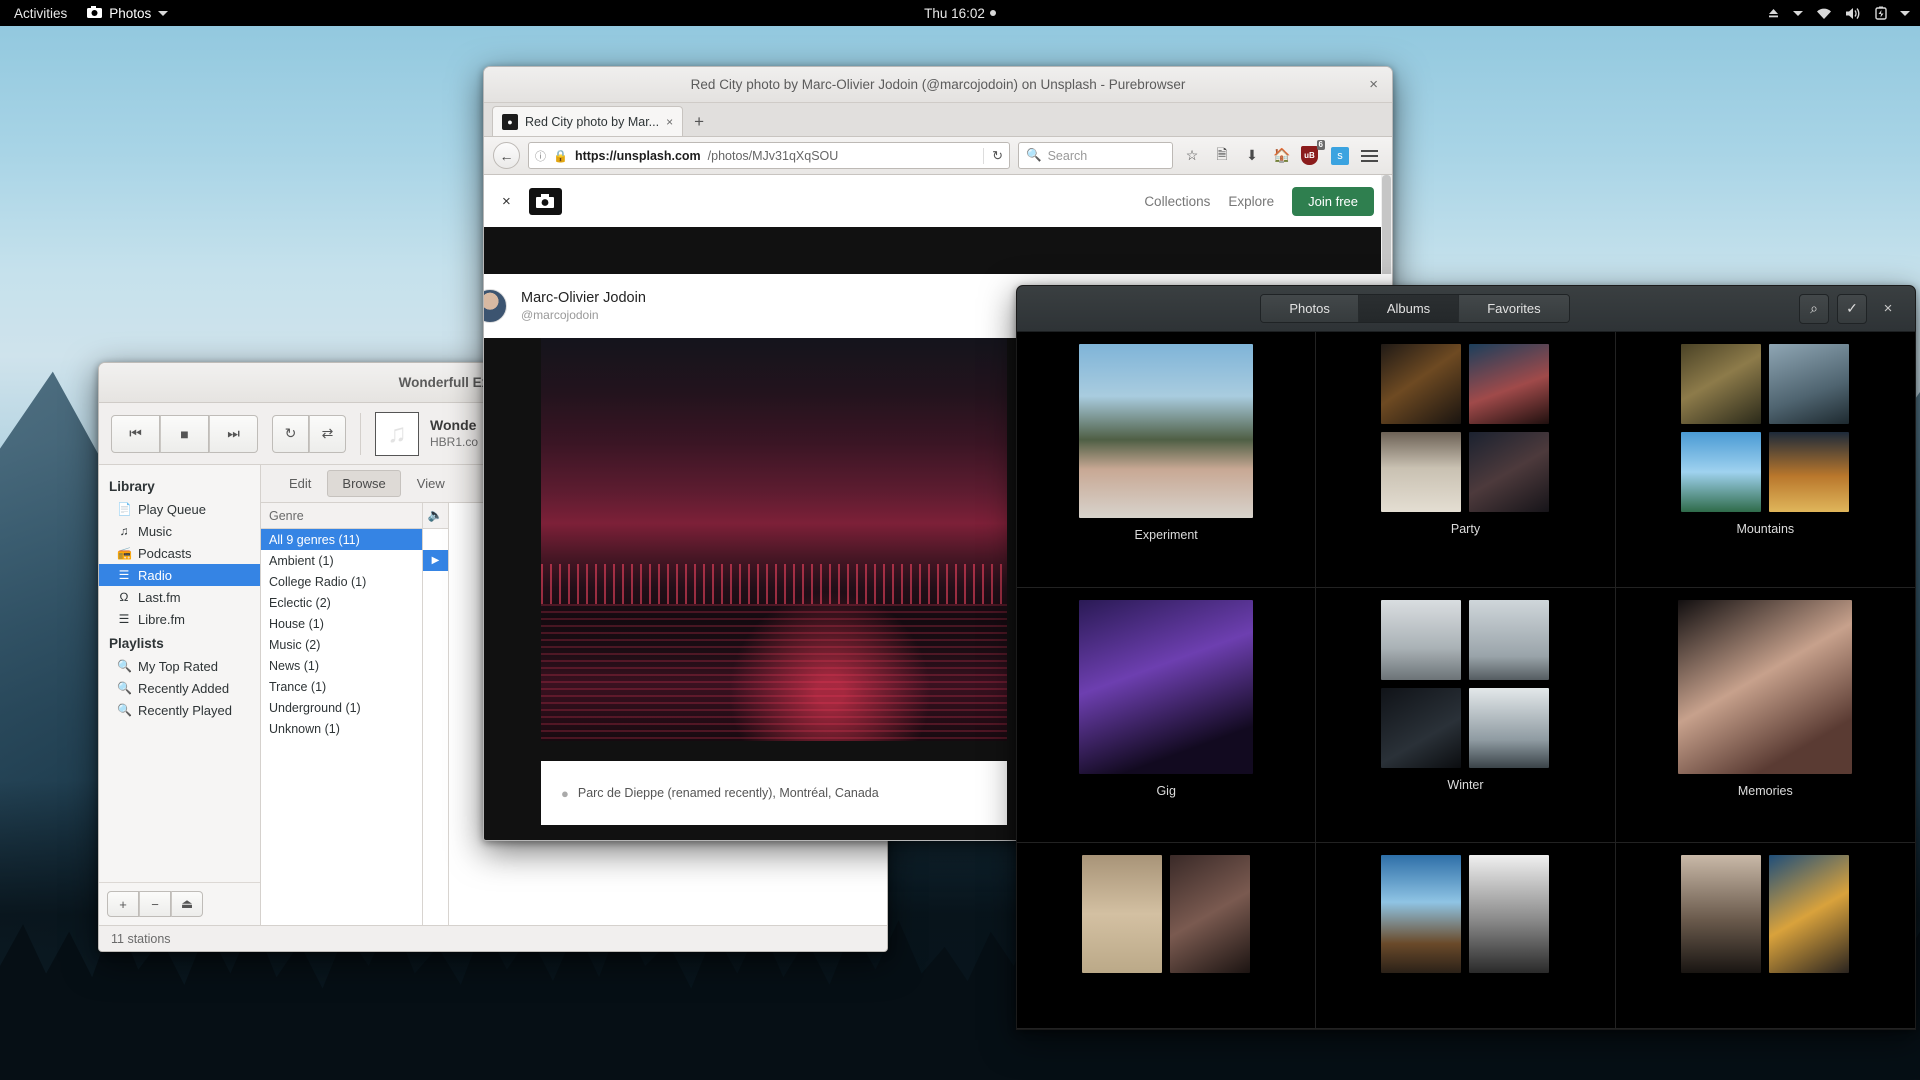 This screenshot has width=1920, height=1080. What do you see at coordinates (545, 201) in the screenshot?
I see `unsplash-camera-logo-icon` at bounding box center [545, 201].